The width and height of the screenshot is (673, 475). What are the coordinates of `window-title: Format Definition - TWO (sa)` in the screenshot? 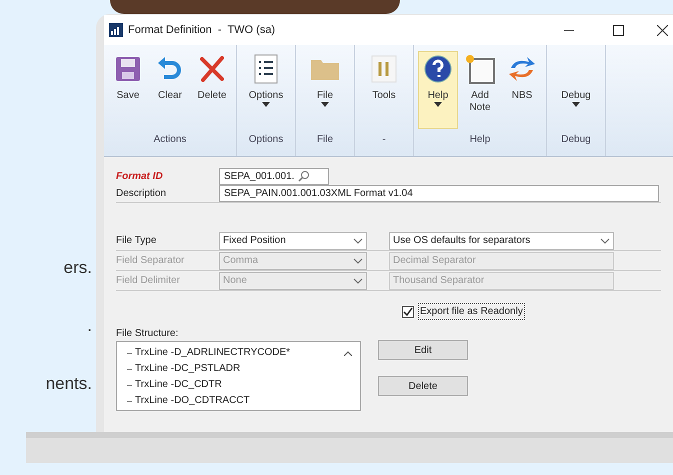 It's located at (202, 30).